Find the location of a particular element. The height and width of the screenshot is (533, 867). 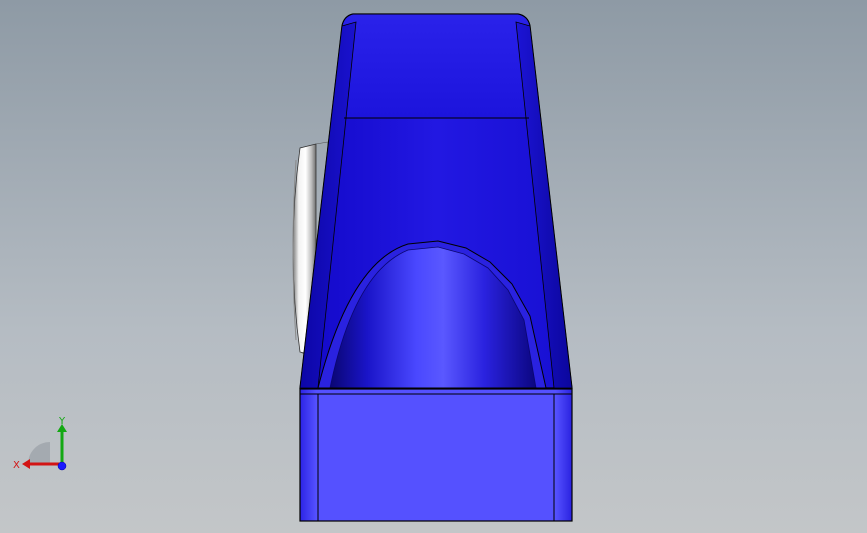

y-axis-label: Y is located at coordinates (62, 421).